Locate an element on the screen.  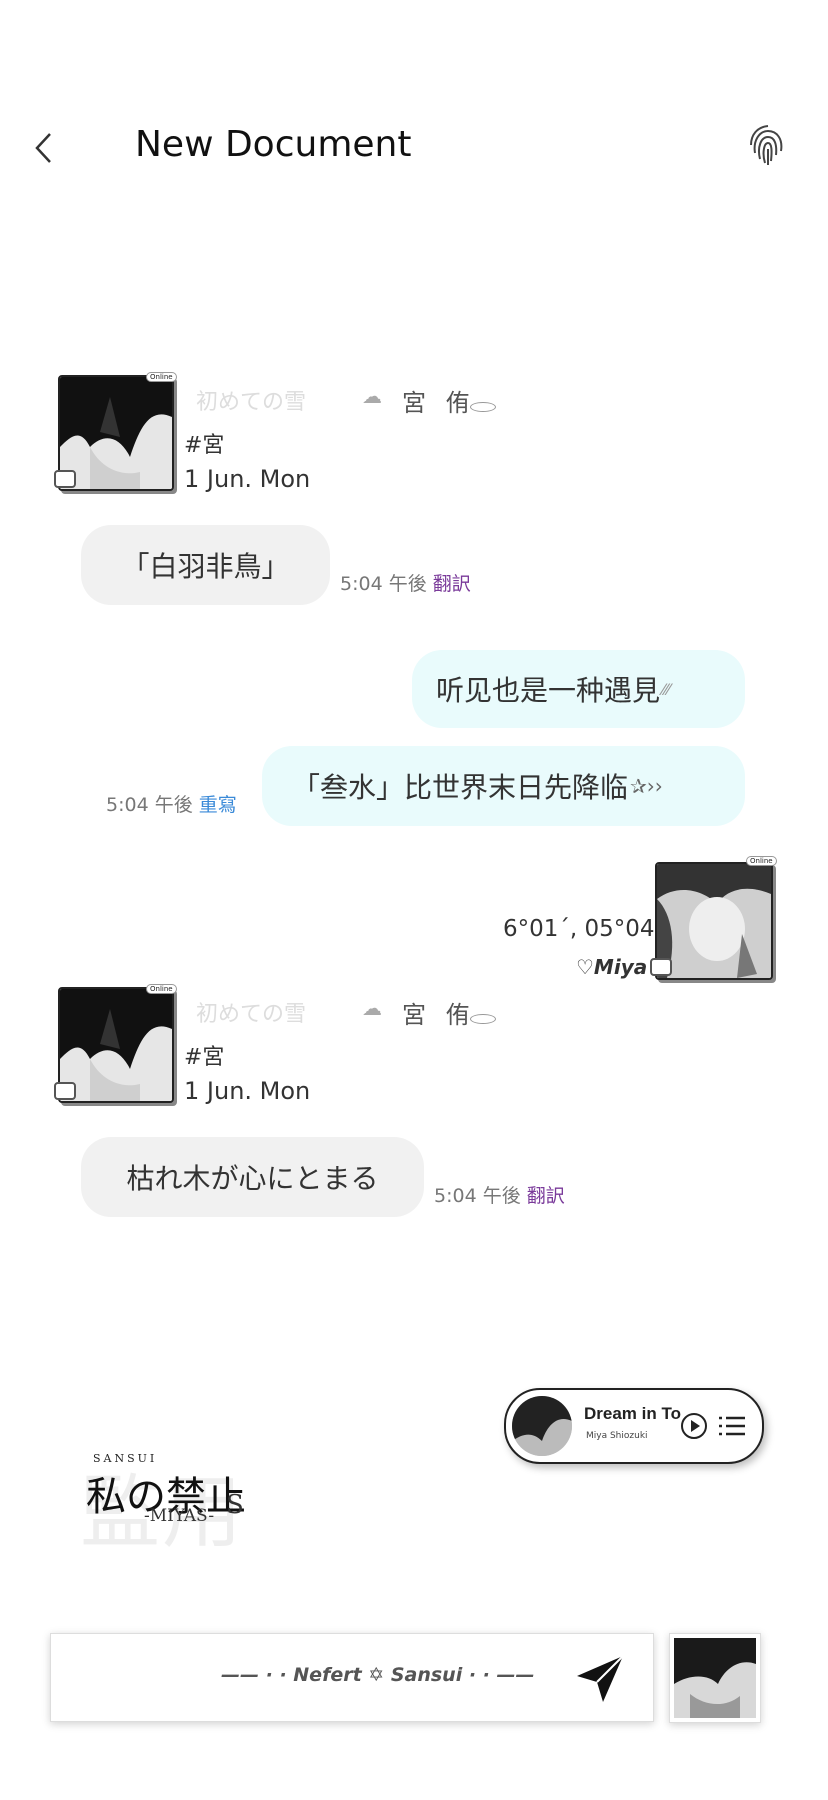
song-title: Dream in To is located at coordinates (632, 1413).